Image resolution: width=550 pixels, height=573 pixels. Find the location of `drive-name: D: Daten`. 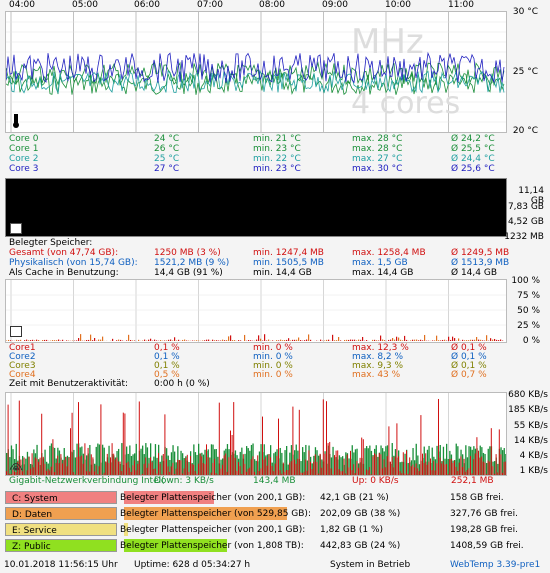

drive-name: D: Daten is located at coordinates (61, 513).